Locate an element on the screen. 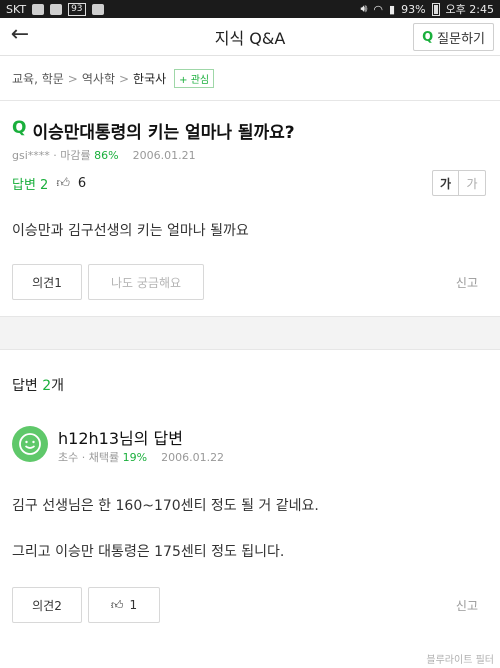 Image resolution: width=500 pixels, height=668 pixels. question-date: 2006.01.21 is located at coordinates (164, 155).